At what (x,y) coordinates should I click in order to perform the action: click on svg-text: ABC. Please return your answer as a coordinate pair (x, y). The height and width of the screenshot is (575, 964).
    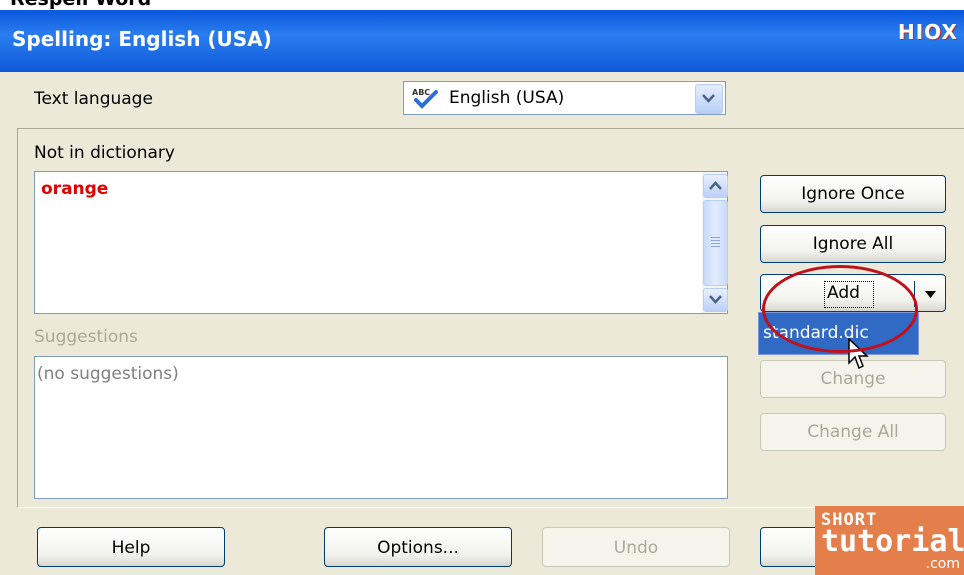
    Looking at the image, I should click on (421, 92).